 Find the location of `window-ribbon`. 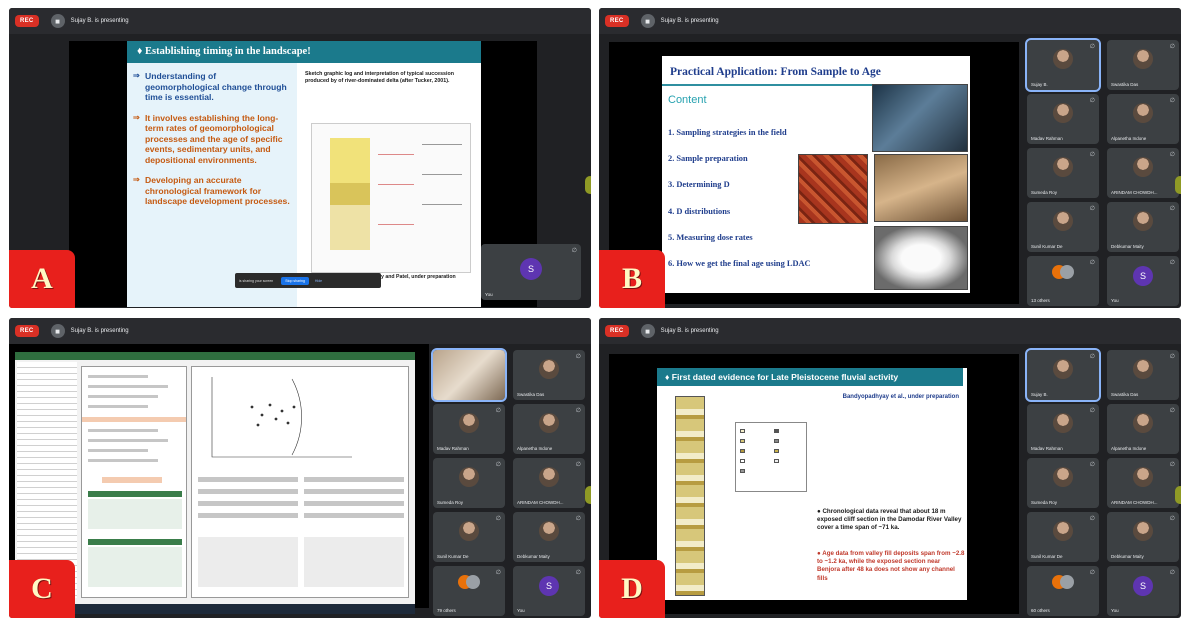

window-ribbon is located at coordinates (215, 356).